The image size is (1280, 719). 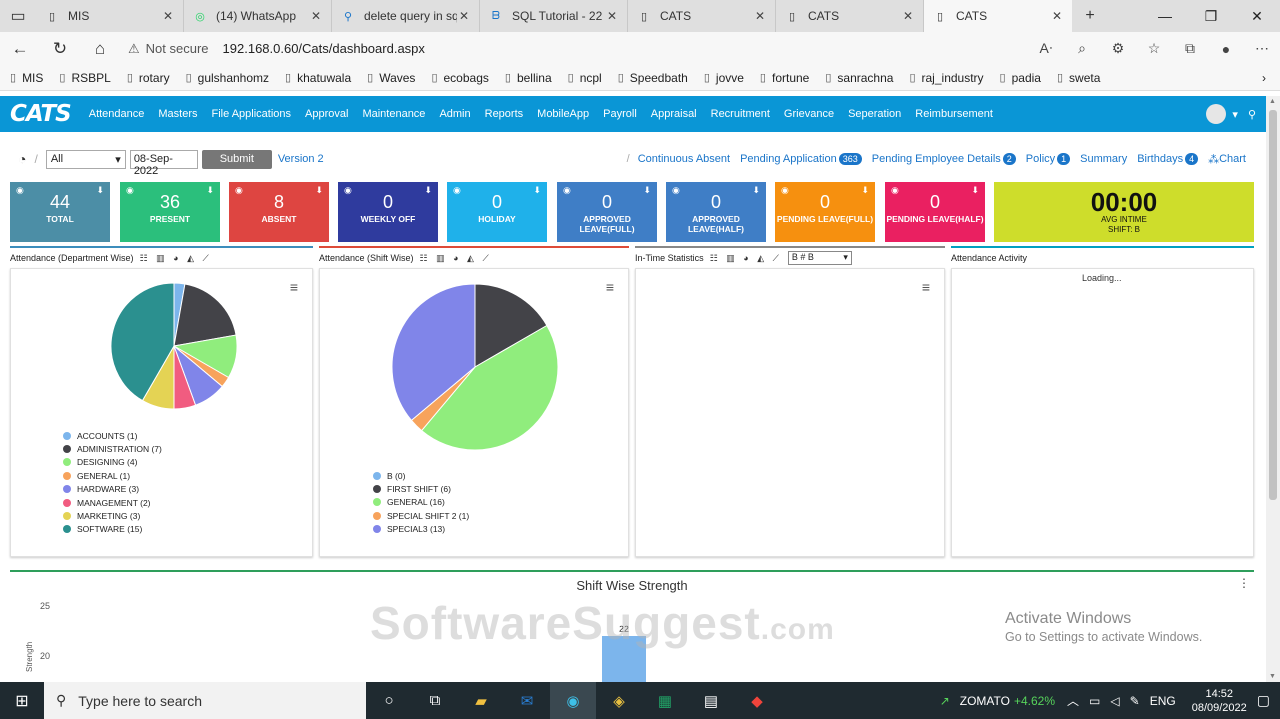 I want to click on chevron-down-icon: ▾, so click(x=1235, y=114).